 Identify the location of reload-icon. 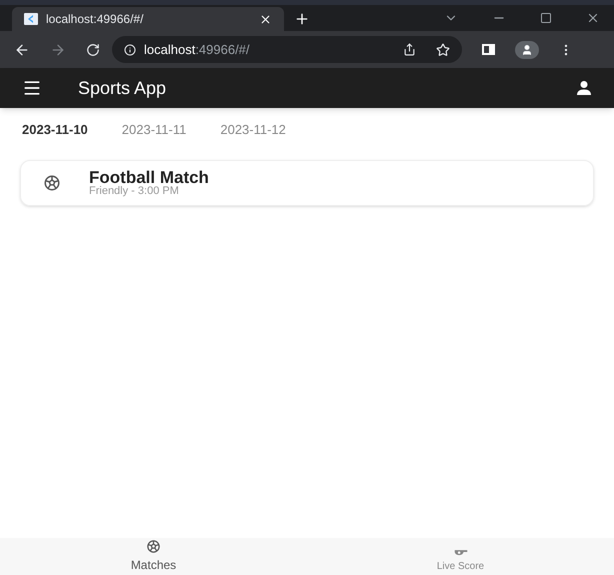
(93, 49).